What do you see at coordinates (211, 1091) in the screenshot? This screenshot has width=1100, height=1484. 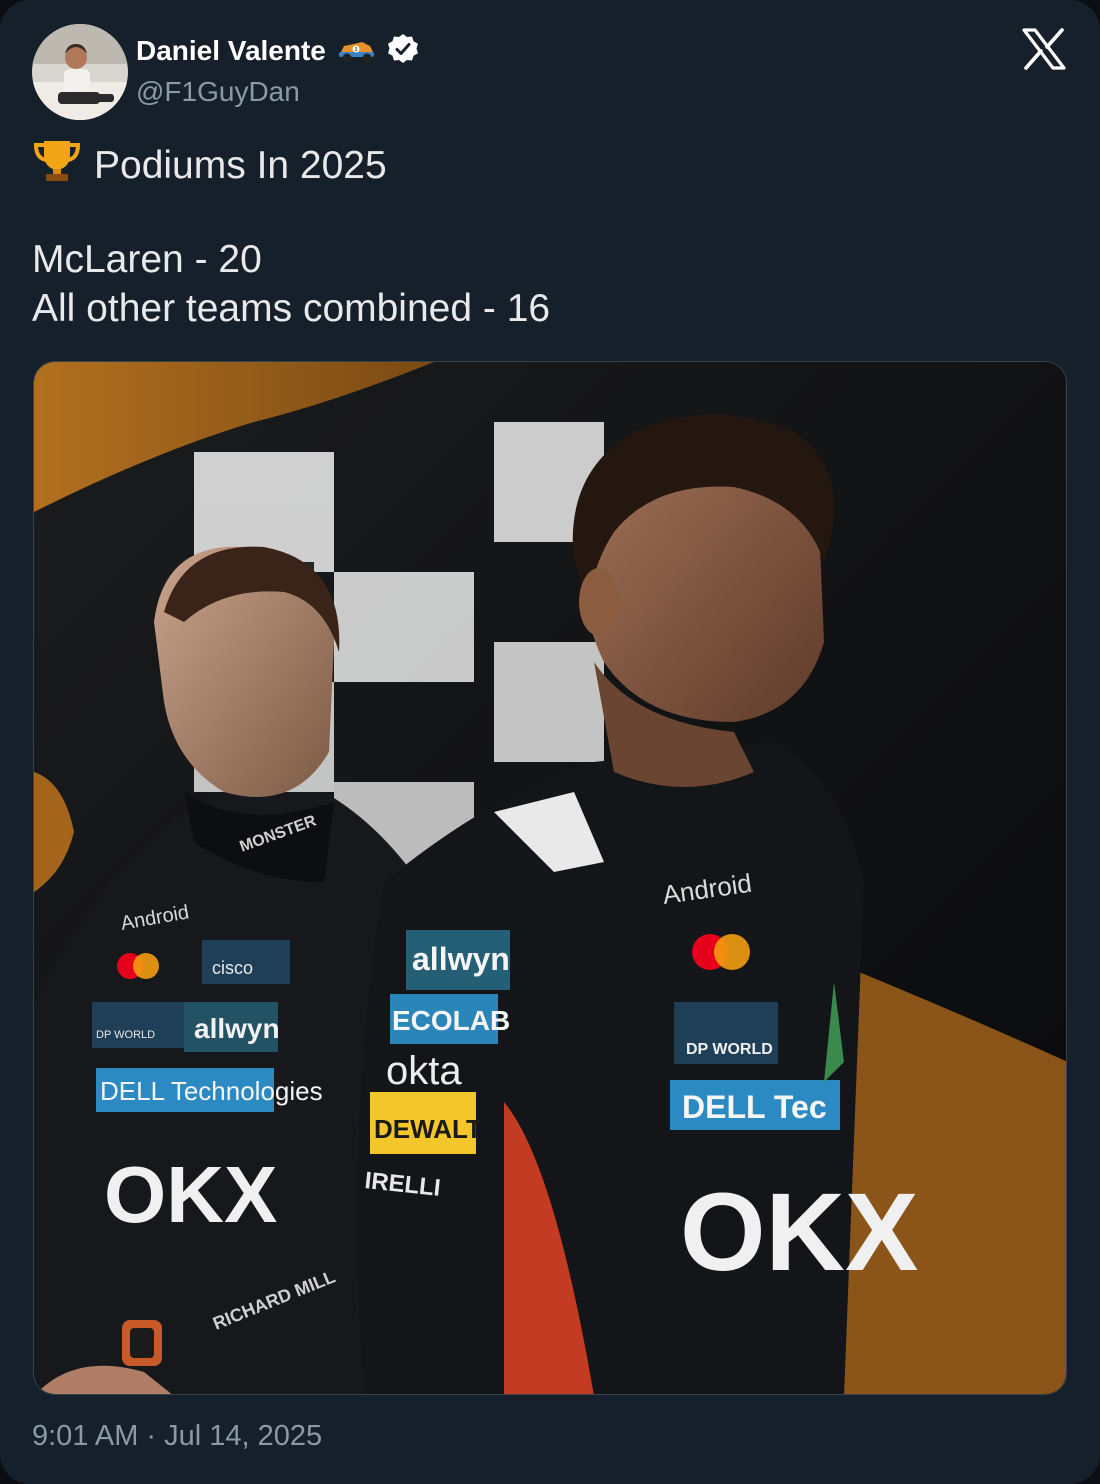 I see `sponsor-dell-left: DELL Technologies` at bounding box center [211, 1091].